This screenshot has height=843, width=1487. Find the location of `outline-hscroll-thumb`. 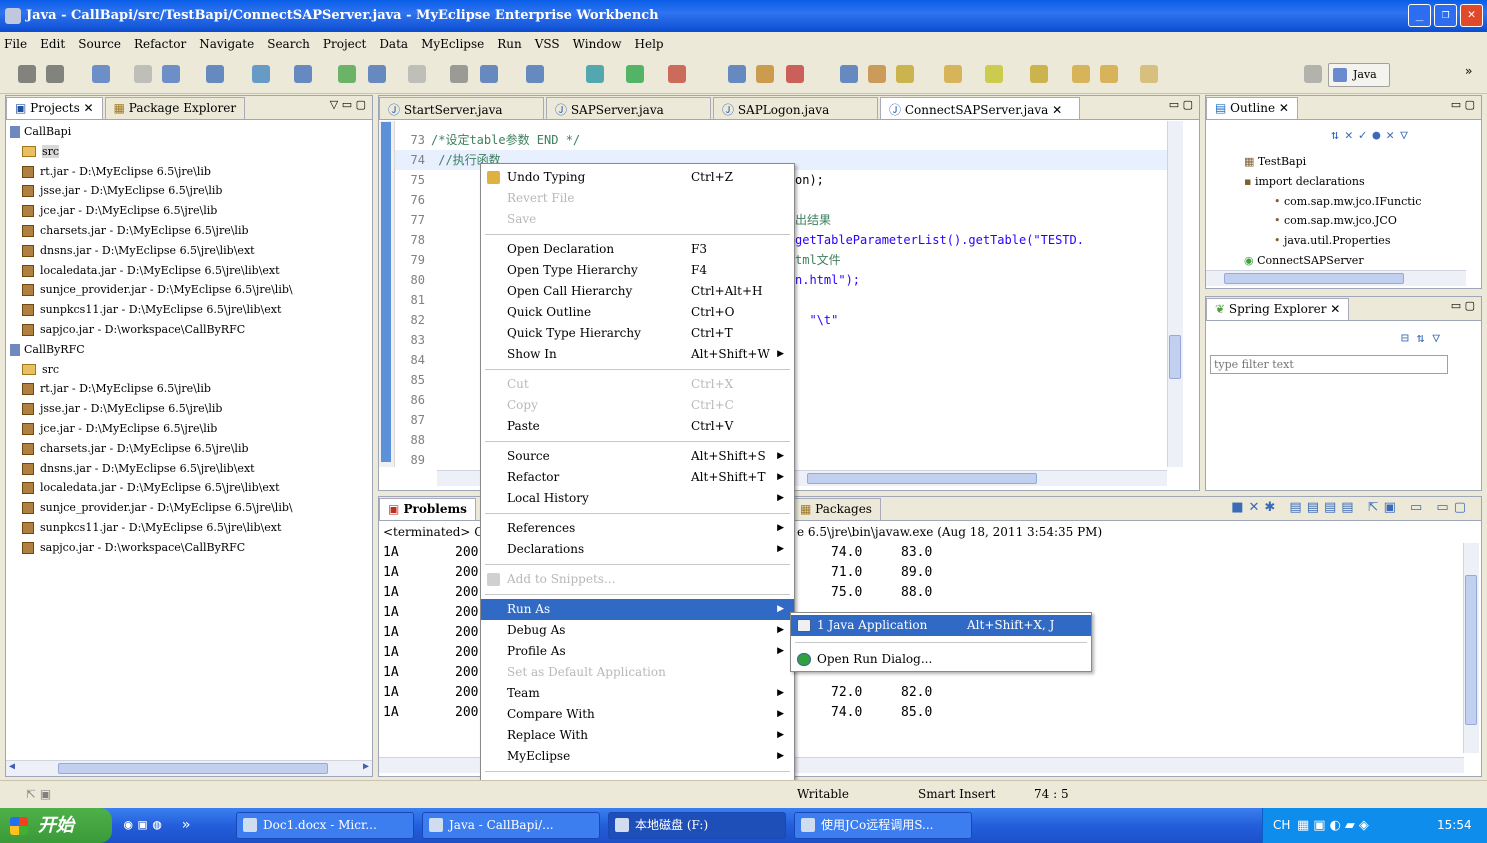

outline-hscroll-thumb is located at coordinates (1314, 278).